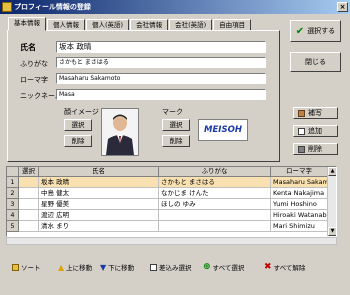  I want to click on confirm-select-button: ✔ 選択する, so click(315, 31).